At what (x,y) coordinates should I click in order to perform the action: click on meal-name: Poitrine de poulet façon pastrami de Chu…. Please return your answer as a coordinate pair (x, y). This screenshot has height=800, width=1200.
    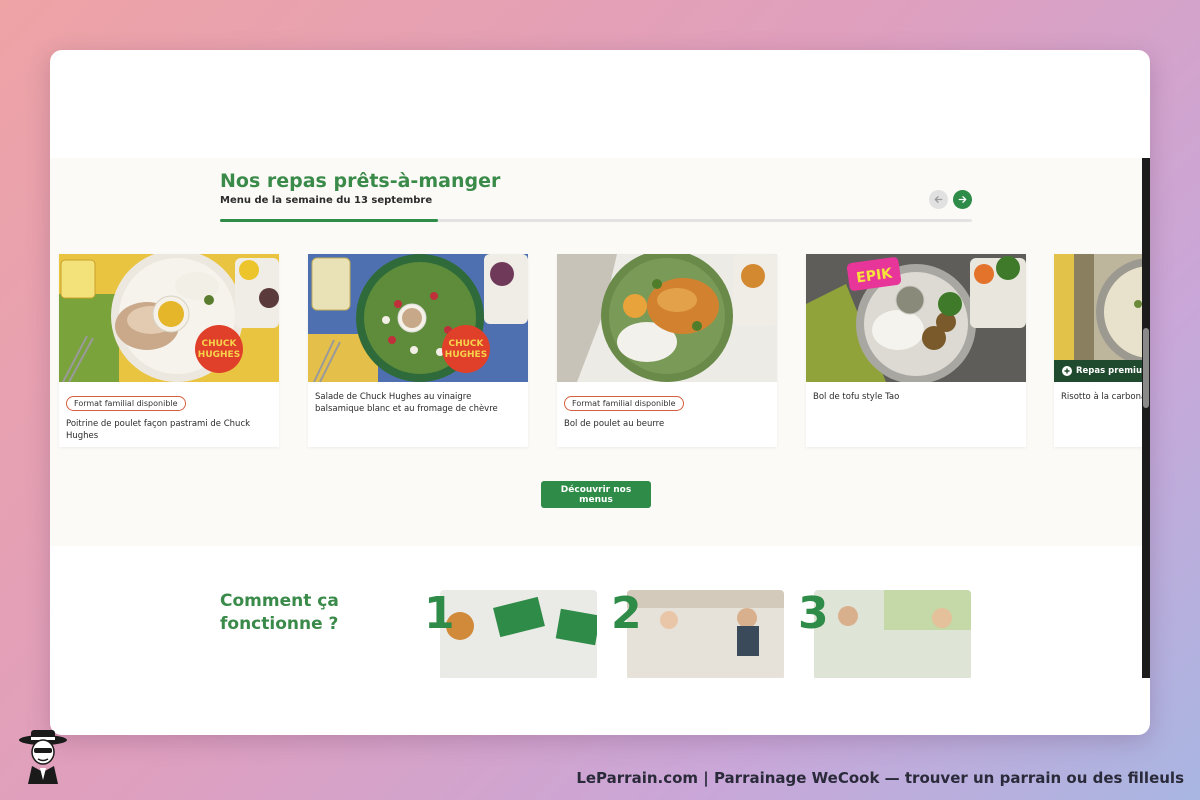
    Looking at the image, I should click on (158, 430).